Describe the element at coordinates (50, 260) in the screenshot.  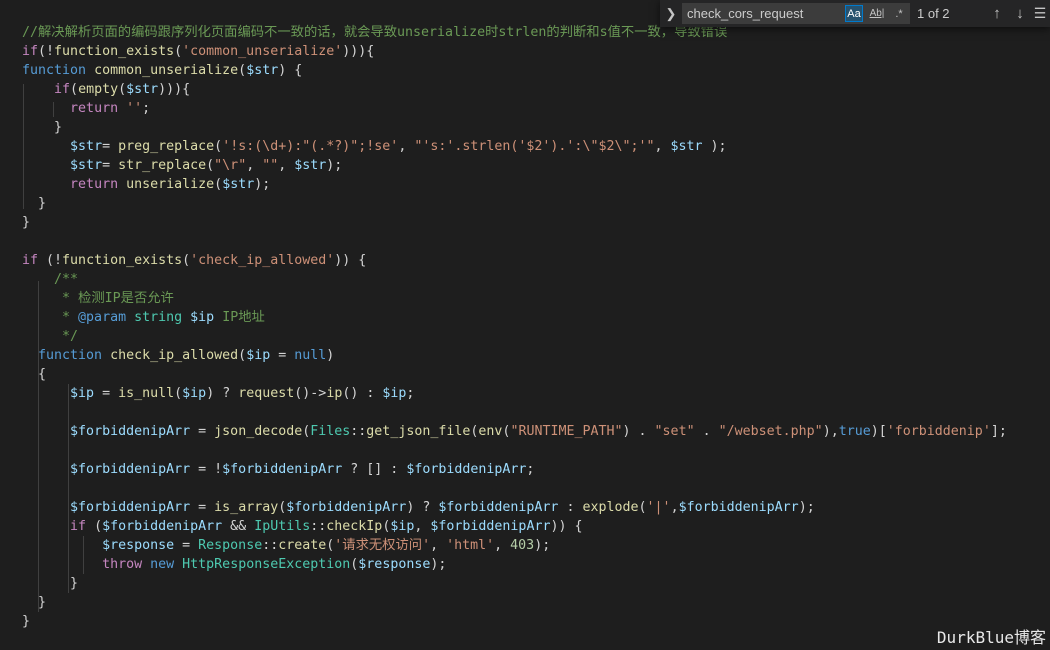
I see `code-token: (!` at that location.